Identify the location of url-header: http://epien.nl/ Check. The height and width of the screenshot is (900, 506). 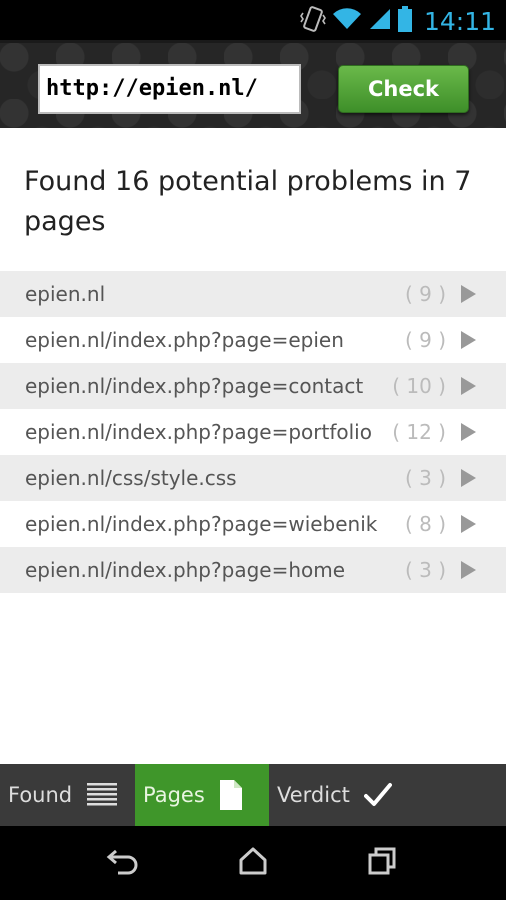
(253, 84).